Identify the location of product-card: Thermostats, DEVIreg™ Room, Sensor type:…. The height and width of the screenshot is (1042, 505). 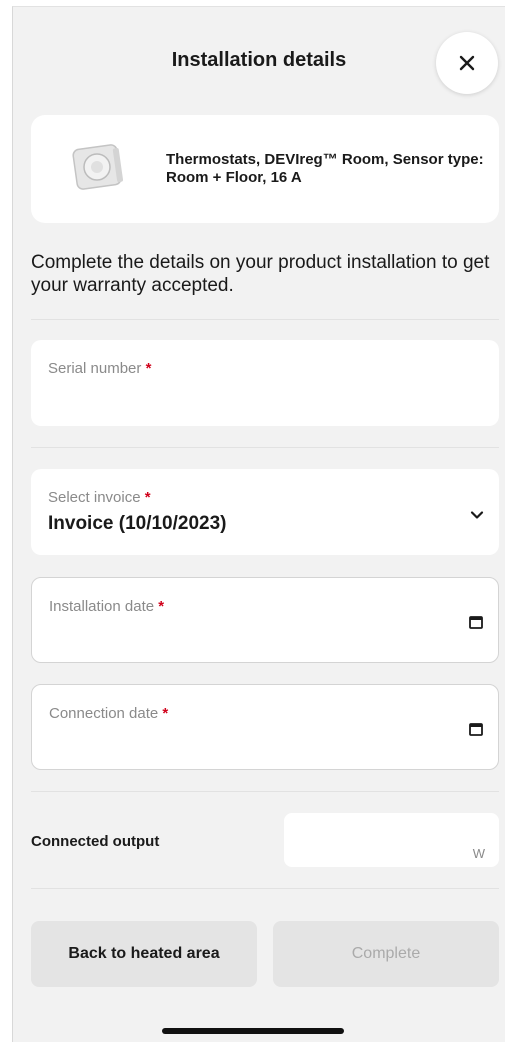
(265, 169).